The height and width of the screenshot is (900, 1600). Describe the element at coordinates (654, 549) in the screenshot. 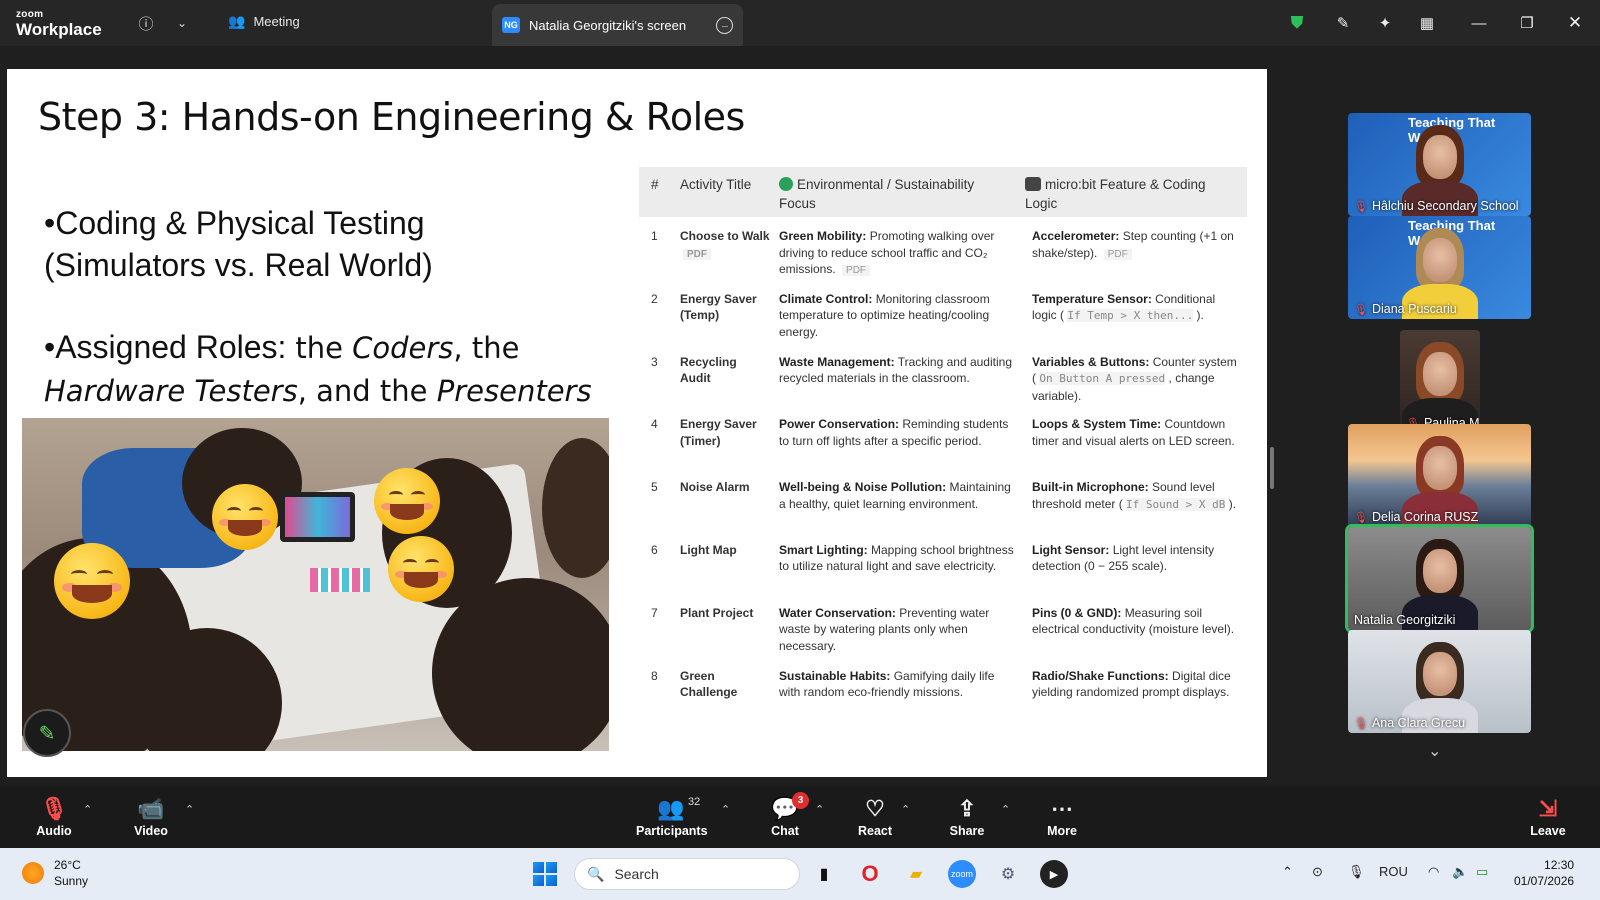

I see `row-number: 6` at that location.